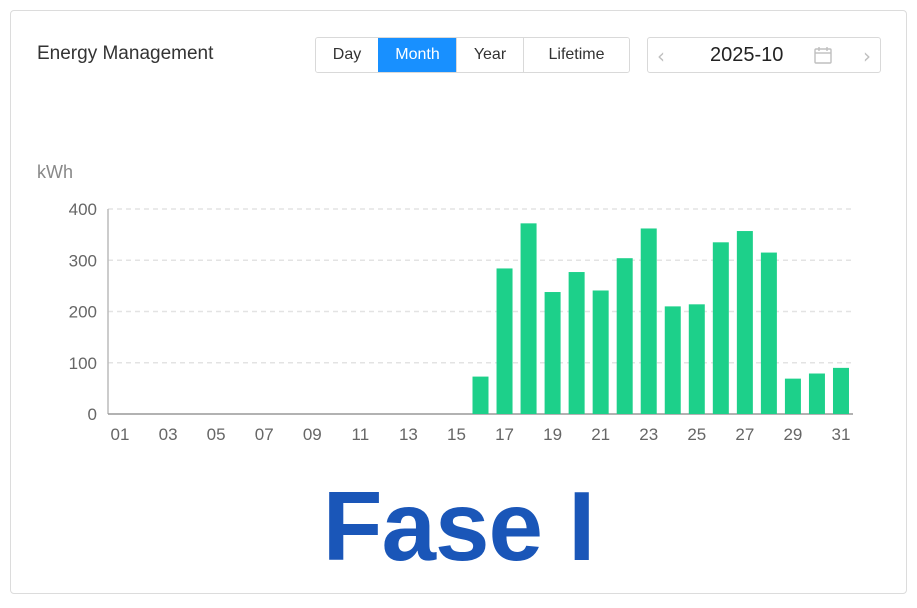 This screenshot has width=917, height=608. What do you see at coordinates (600, 434) in the screenshot?
I see `x-tick-label: 21` at bounding box center [600, 434].